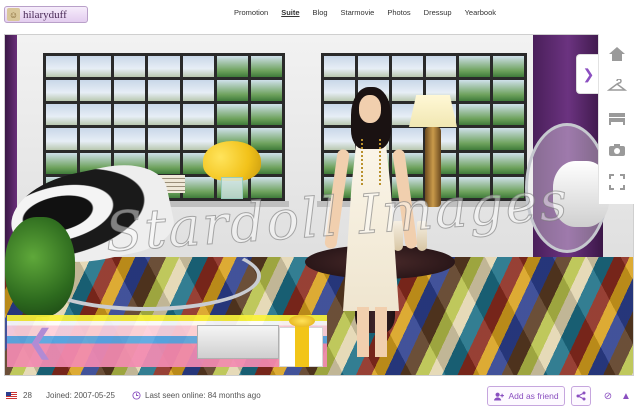  Describe the element at coordinates (608, 396) in the screenshot. I see `block-icon: ⊘` at that location.